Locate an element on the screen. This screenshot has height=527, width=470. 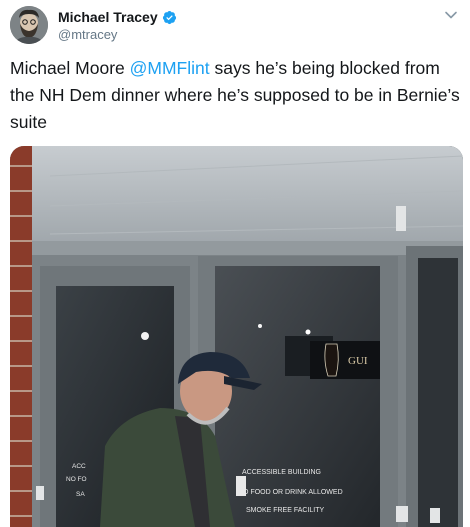
left-sign-line-3: SA is located at coordinates (80, 494).